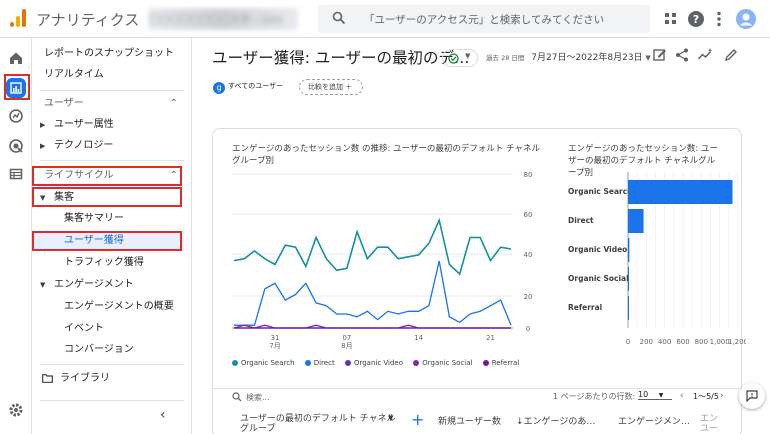  What do you see at coordinates (373, 293) in the screenshot?
I see `series-line-direct` at bounding box center [373, 293].